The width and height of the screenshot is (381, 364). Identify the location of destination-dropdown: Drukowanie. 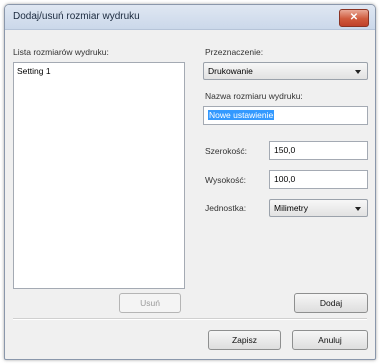
(285, 71).